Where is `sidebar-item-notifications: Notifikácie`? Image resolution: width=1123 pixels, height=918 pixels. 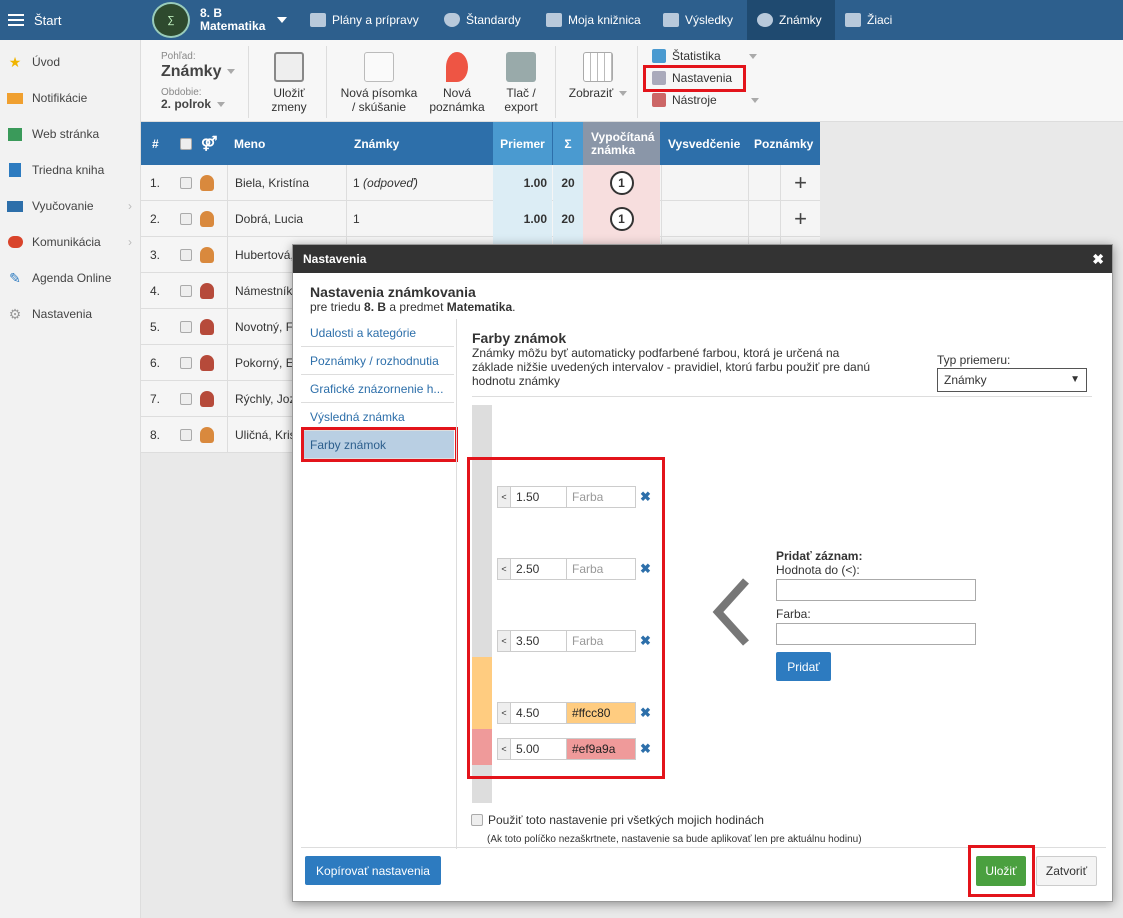 sidebar-item-notifications: Notifikácie is located at coordinates (70, 98).